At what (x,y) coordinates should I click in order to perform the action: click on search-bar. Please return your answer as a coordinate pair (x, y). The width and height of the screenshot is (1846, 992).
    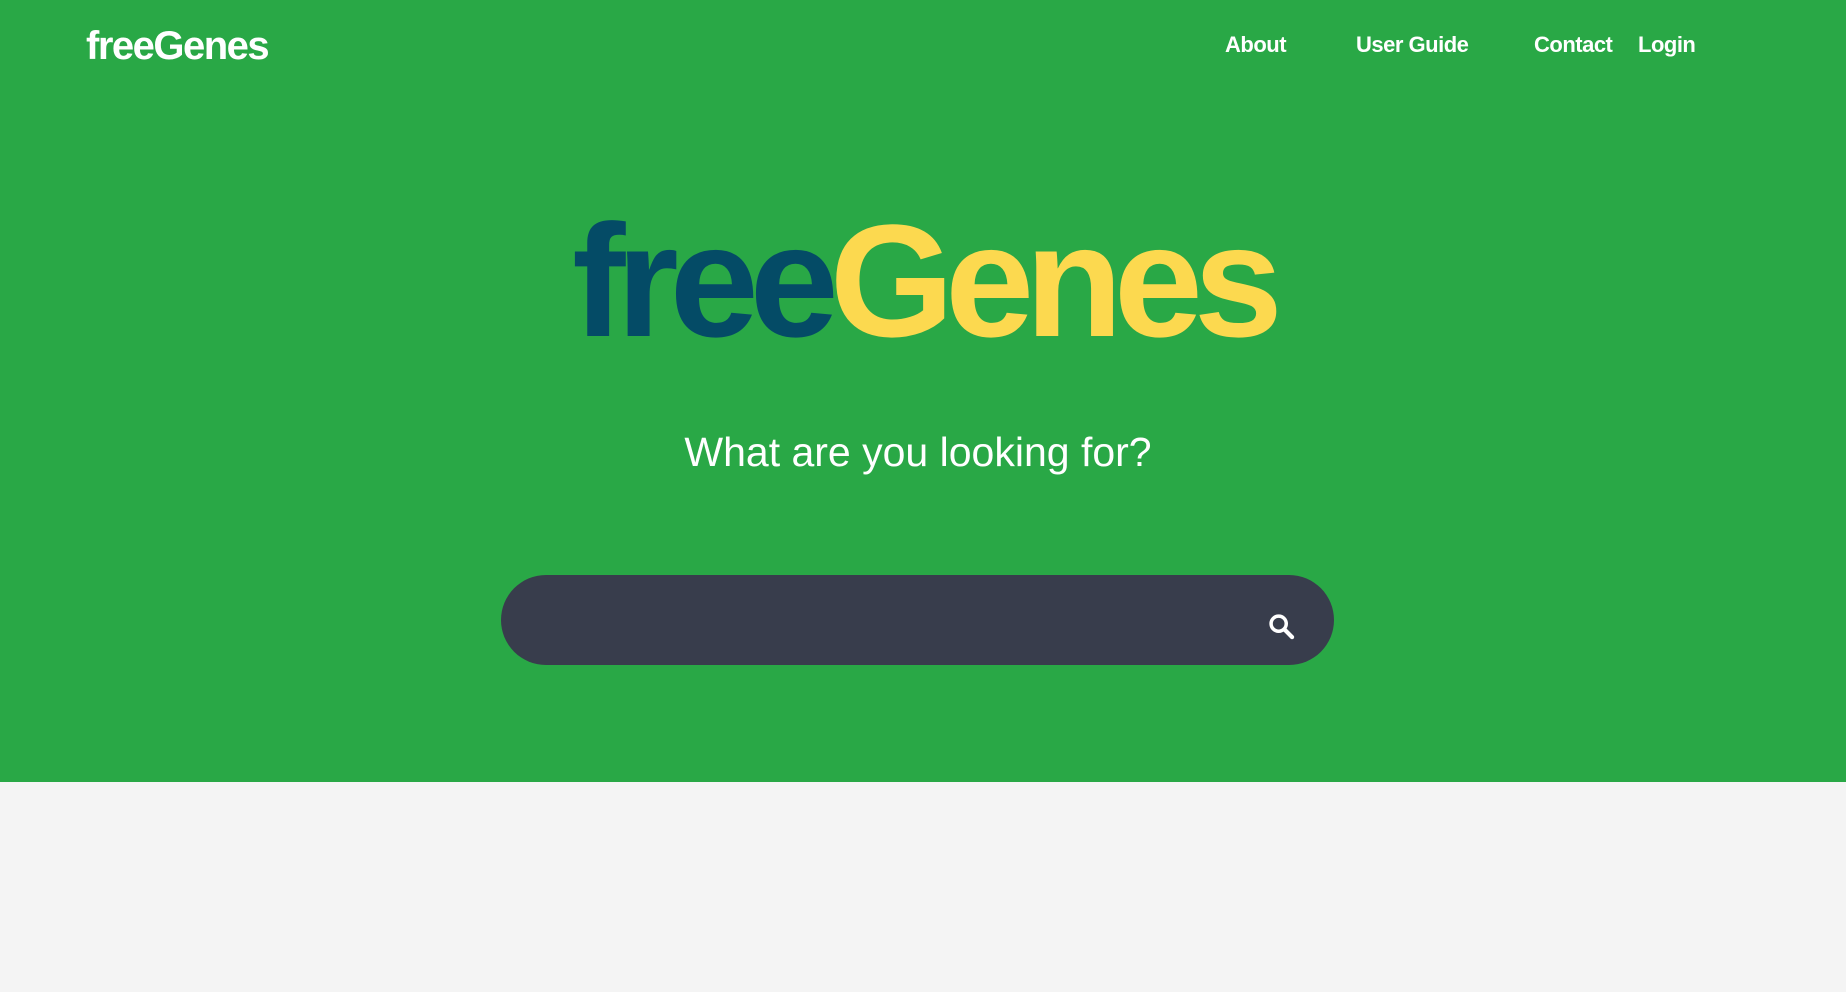
    Looking at the image, I should click on (917, 621).